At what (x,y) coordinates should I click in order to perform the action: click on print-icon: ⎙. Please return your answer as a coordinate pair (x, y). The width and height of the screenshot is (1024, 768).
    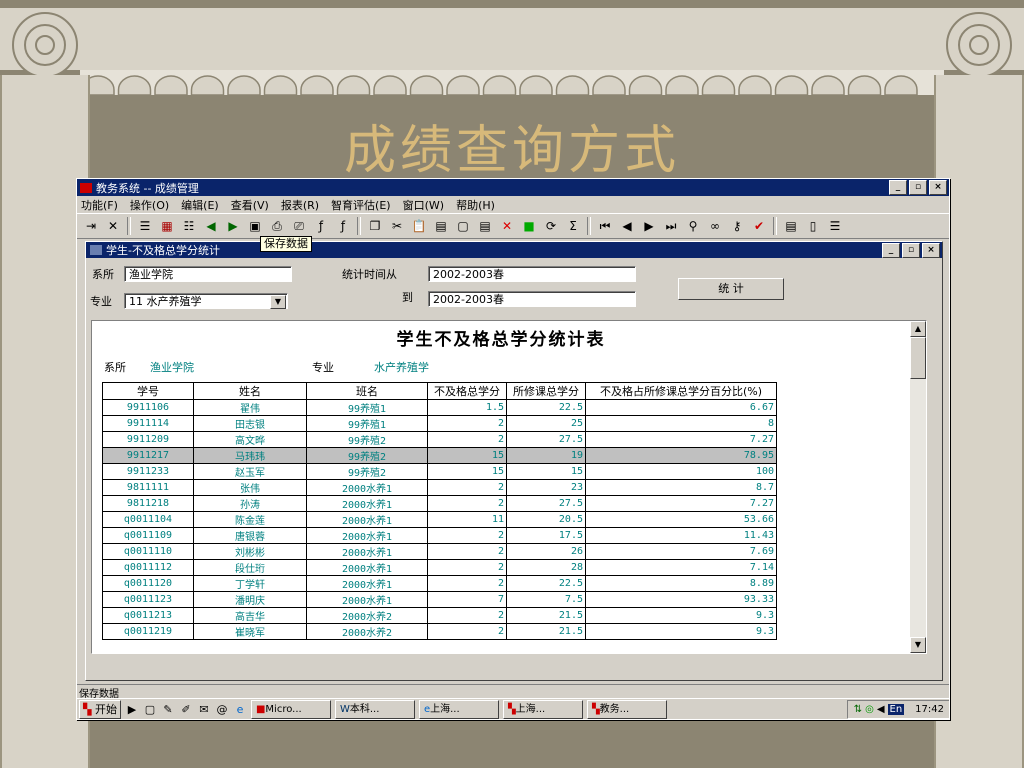
    Looking at the image, I should click on (277, 226).